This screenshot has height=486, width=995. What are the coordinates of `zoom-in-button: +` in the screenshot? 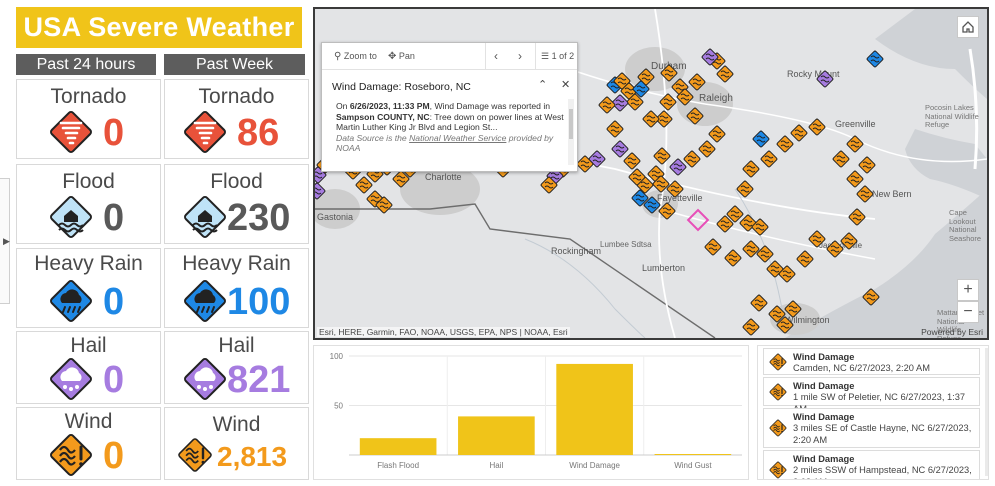 It's located at (968, 290).